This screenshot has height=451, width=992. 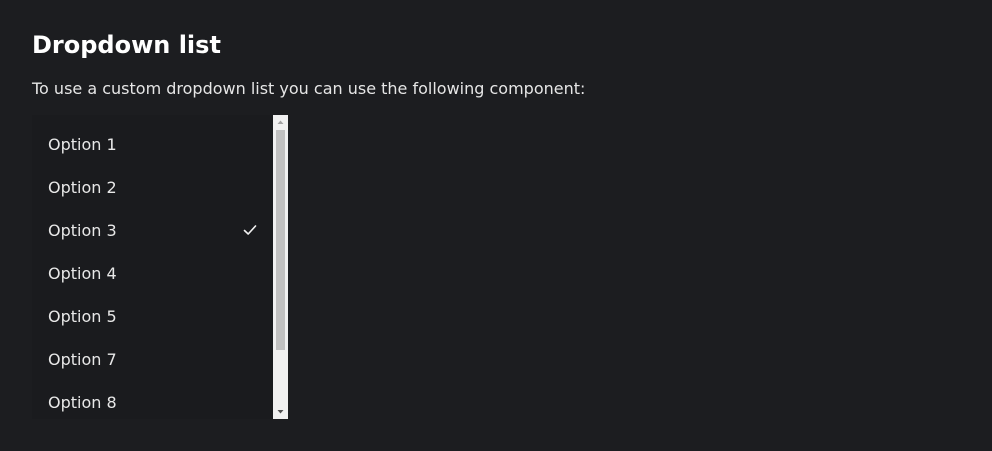 What do you see at coordinates (82, 230) in the screenshot?
I see `option-label: Option 3` at bounding box center [82, 230].